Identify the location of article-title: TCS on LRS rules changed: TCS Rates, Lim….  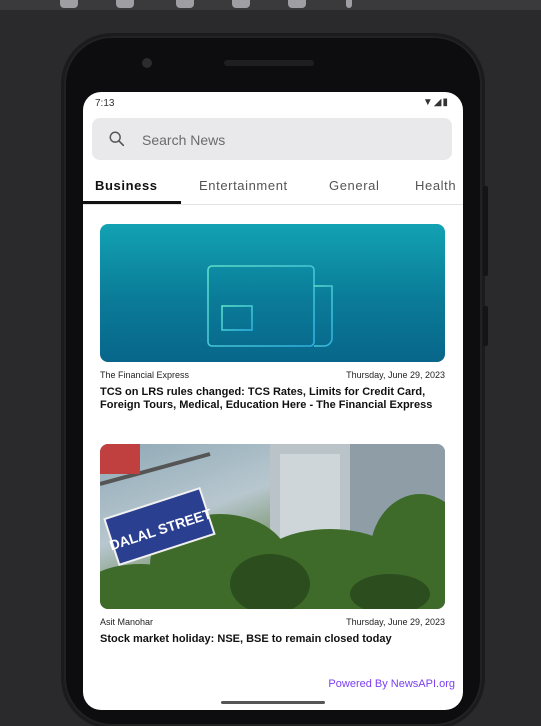
(272, 399).